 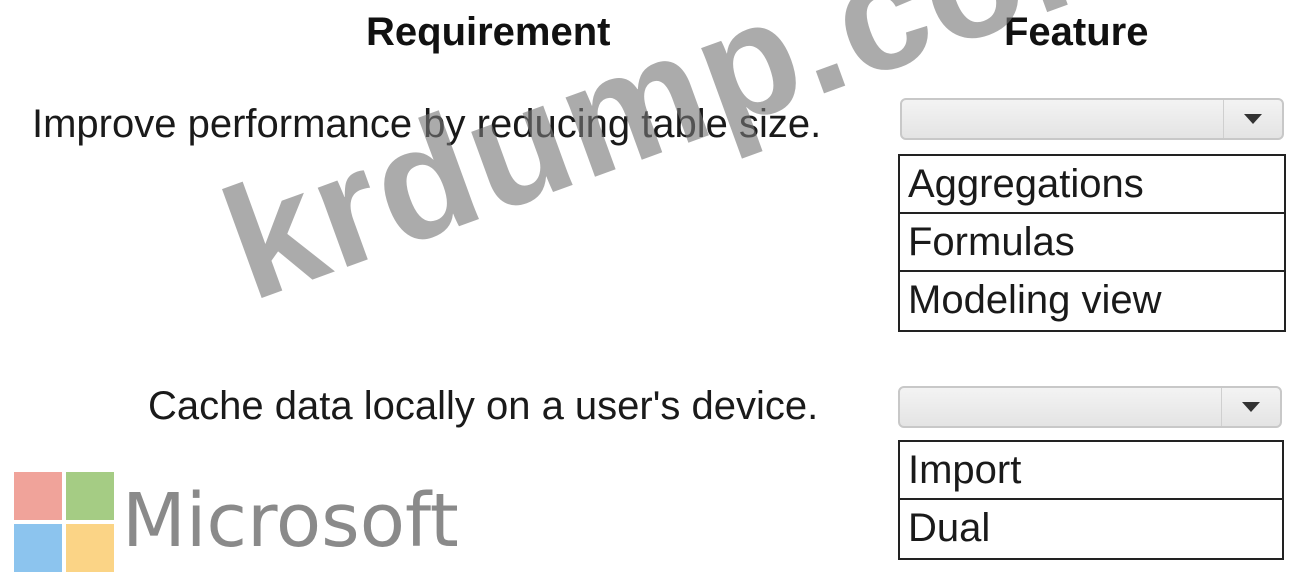 What do you see at coordinates (1092, 185) in the screenshot?
I see `option-aggregations: Aggregations` at bounding box center [1092, 185].